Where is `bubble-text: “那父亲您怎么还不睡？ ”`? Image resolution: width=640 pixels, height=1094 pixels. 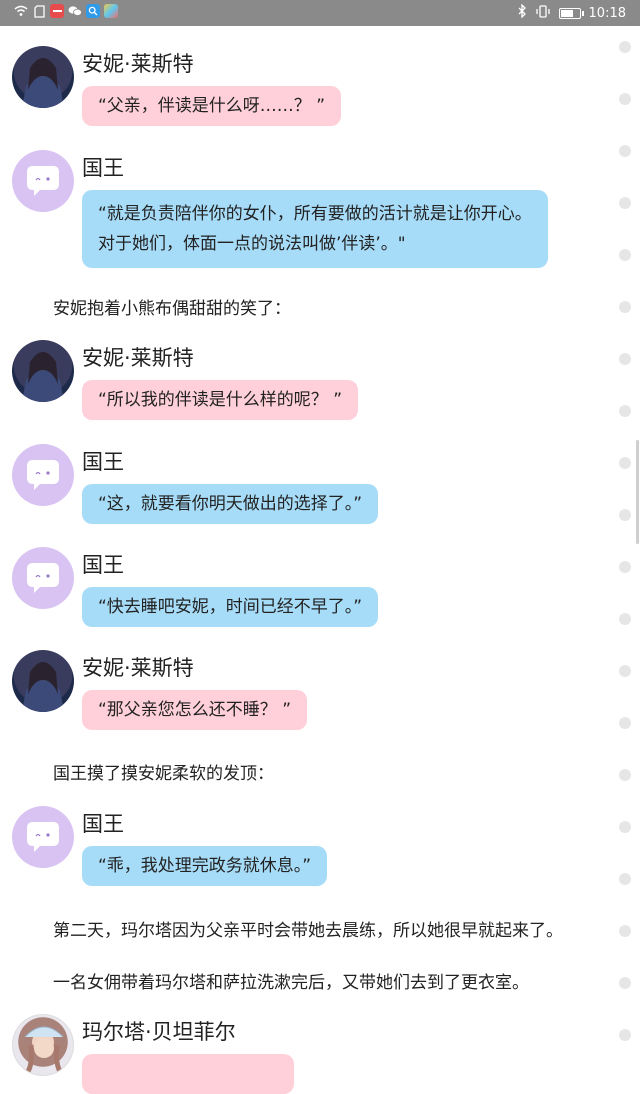
bubble-text: “那父亲您怎么还不睡？ ” is located at coordinates (195, 710).